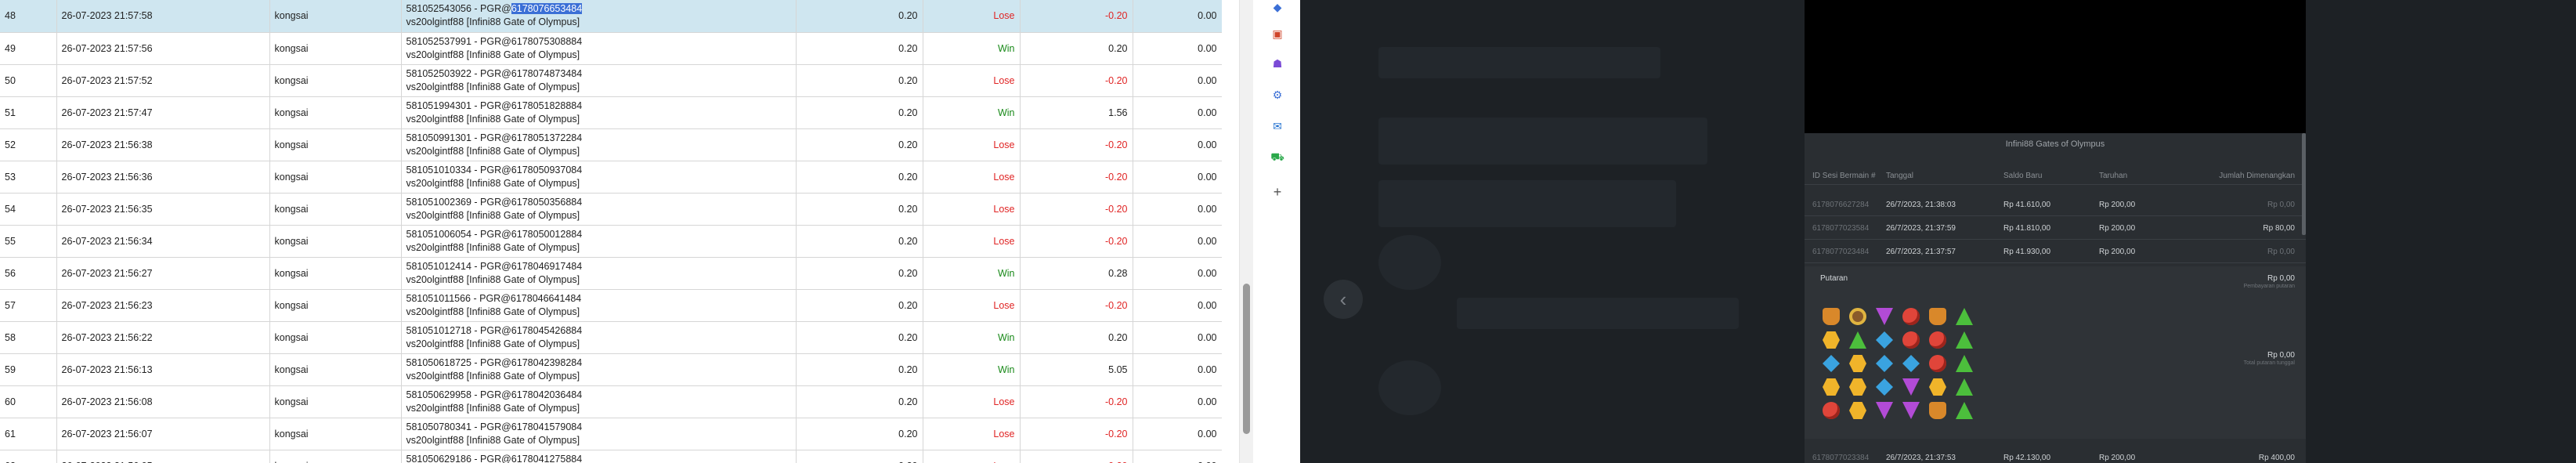  What do you see at coordinates (1277, 157) in the screenshot?
I see `cart-icon: ⛟` at bounding box center [1277, 157].